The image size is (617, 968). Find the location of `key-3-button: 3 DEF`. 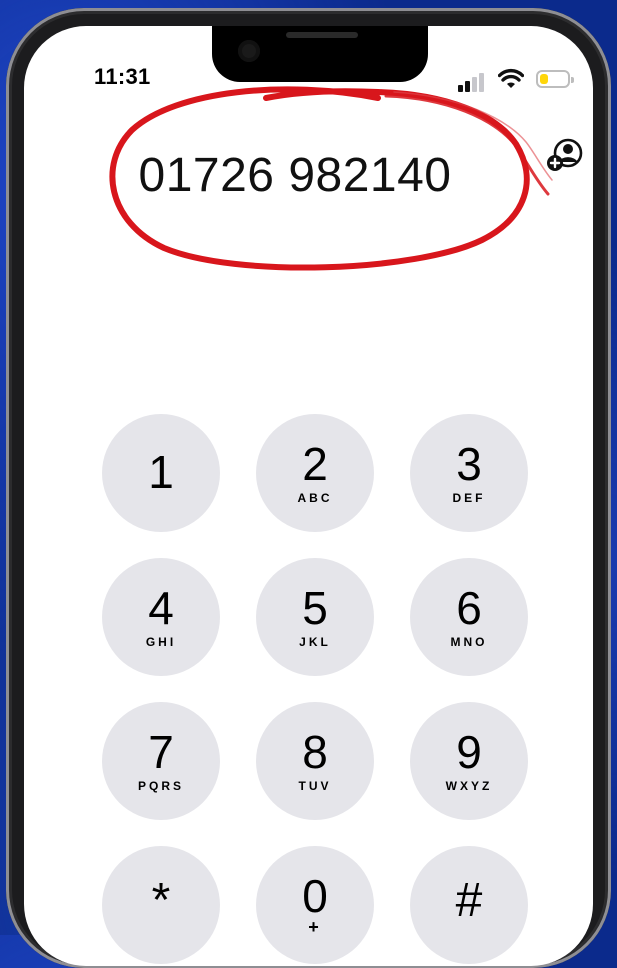

key-3-button: 3 DEF is located at coordinates (469, 473).